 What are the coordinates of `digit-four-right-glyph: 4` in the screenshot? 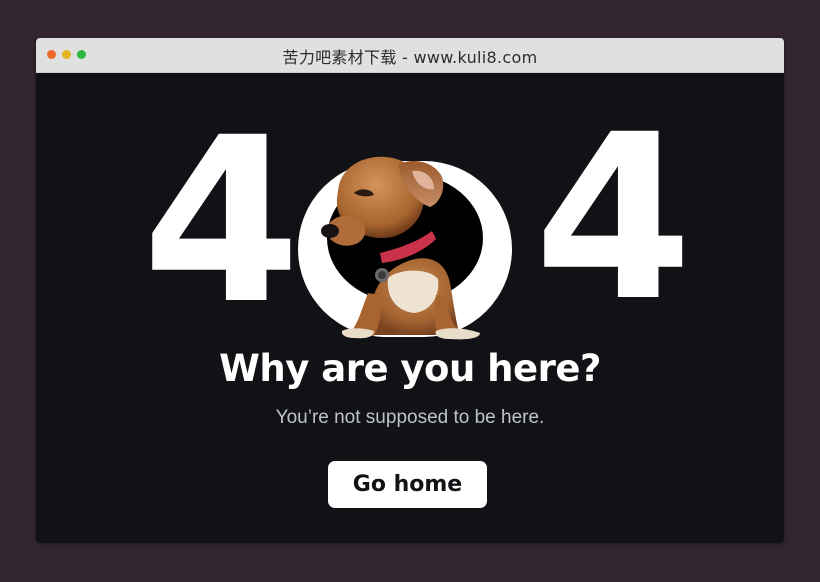 It's located at (613, 218).